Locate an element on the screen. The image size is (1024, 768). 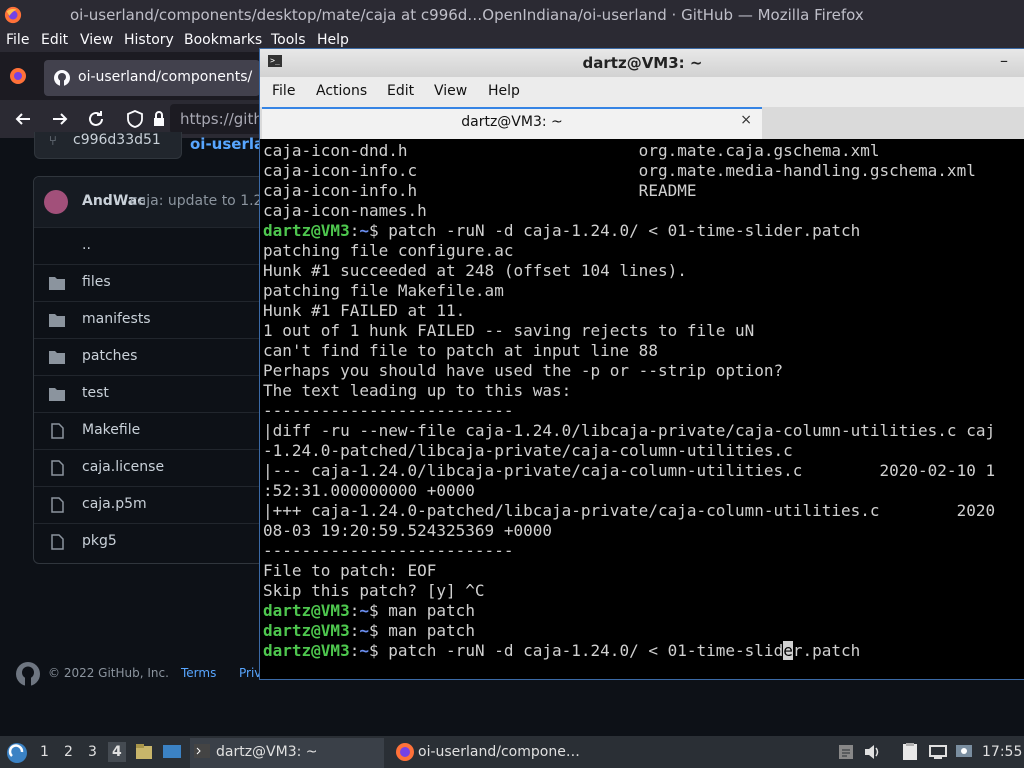
file-name: .. is located at coordinates (86, 245).